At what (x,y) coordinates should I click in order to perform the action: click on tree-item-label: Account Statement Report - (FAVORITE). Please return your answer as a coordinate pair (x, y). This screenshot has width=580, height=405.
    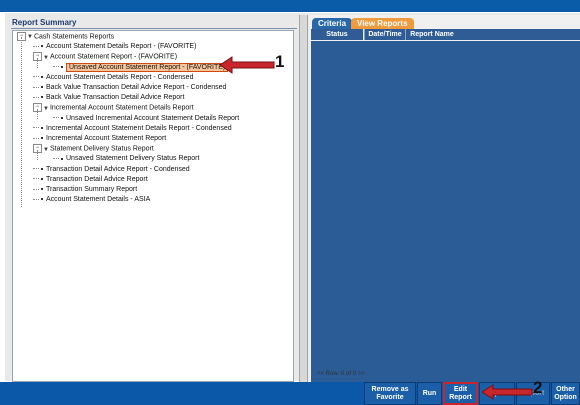
    Looking at the image, I should click on (113, 57).